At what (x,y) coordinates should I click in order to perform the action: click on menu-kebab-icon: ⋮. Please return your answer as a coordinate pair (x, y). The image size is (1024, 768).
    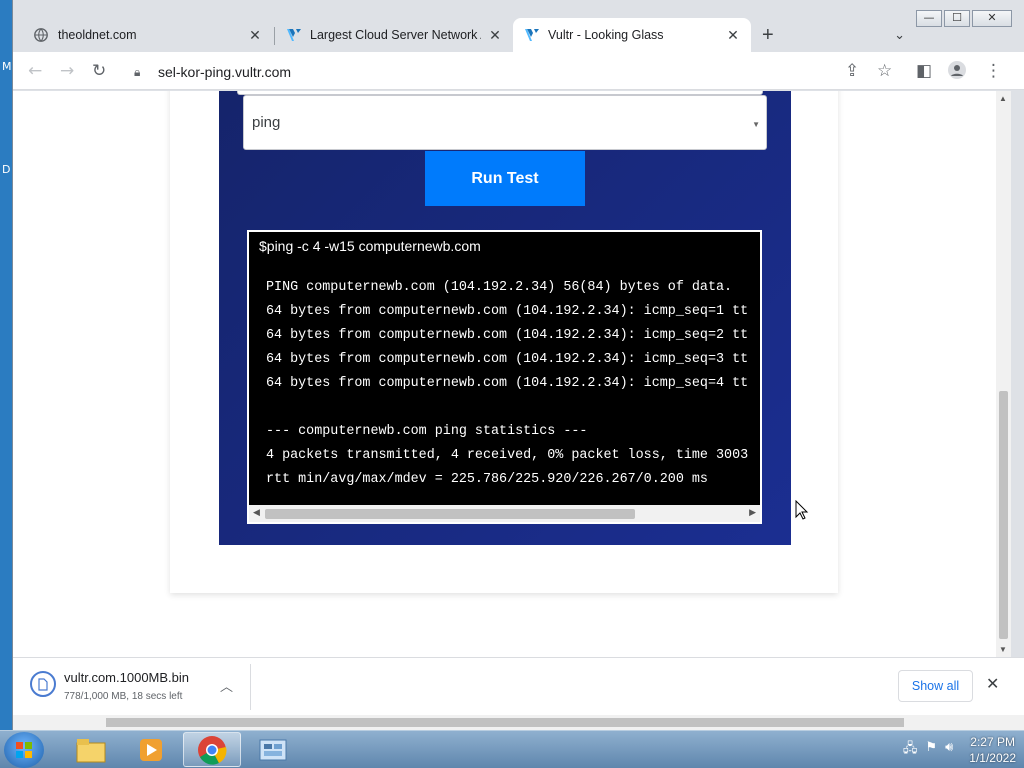
    Looking at the image, I should click on (993, 71).